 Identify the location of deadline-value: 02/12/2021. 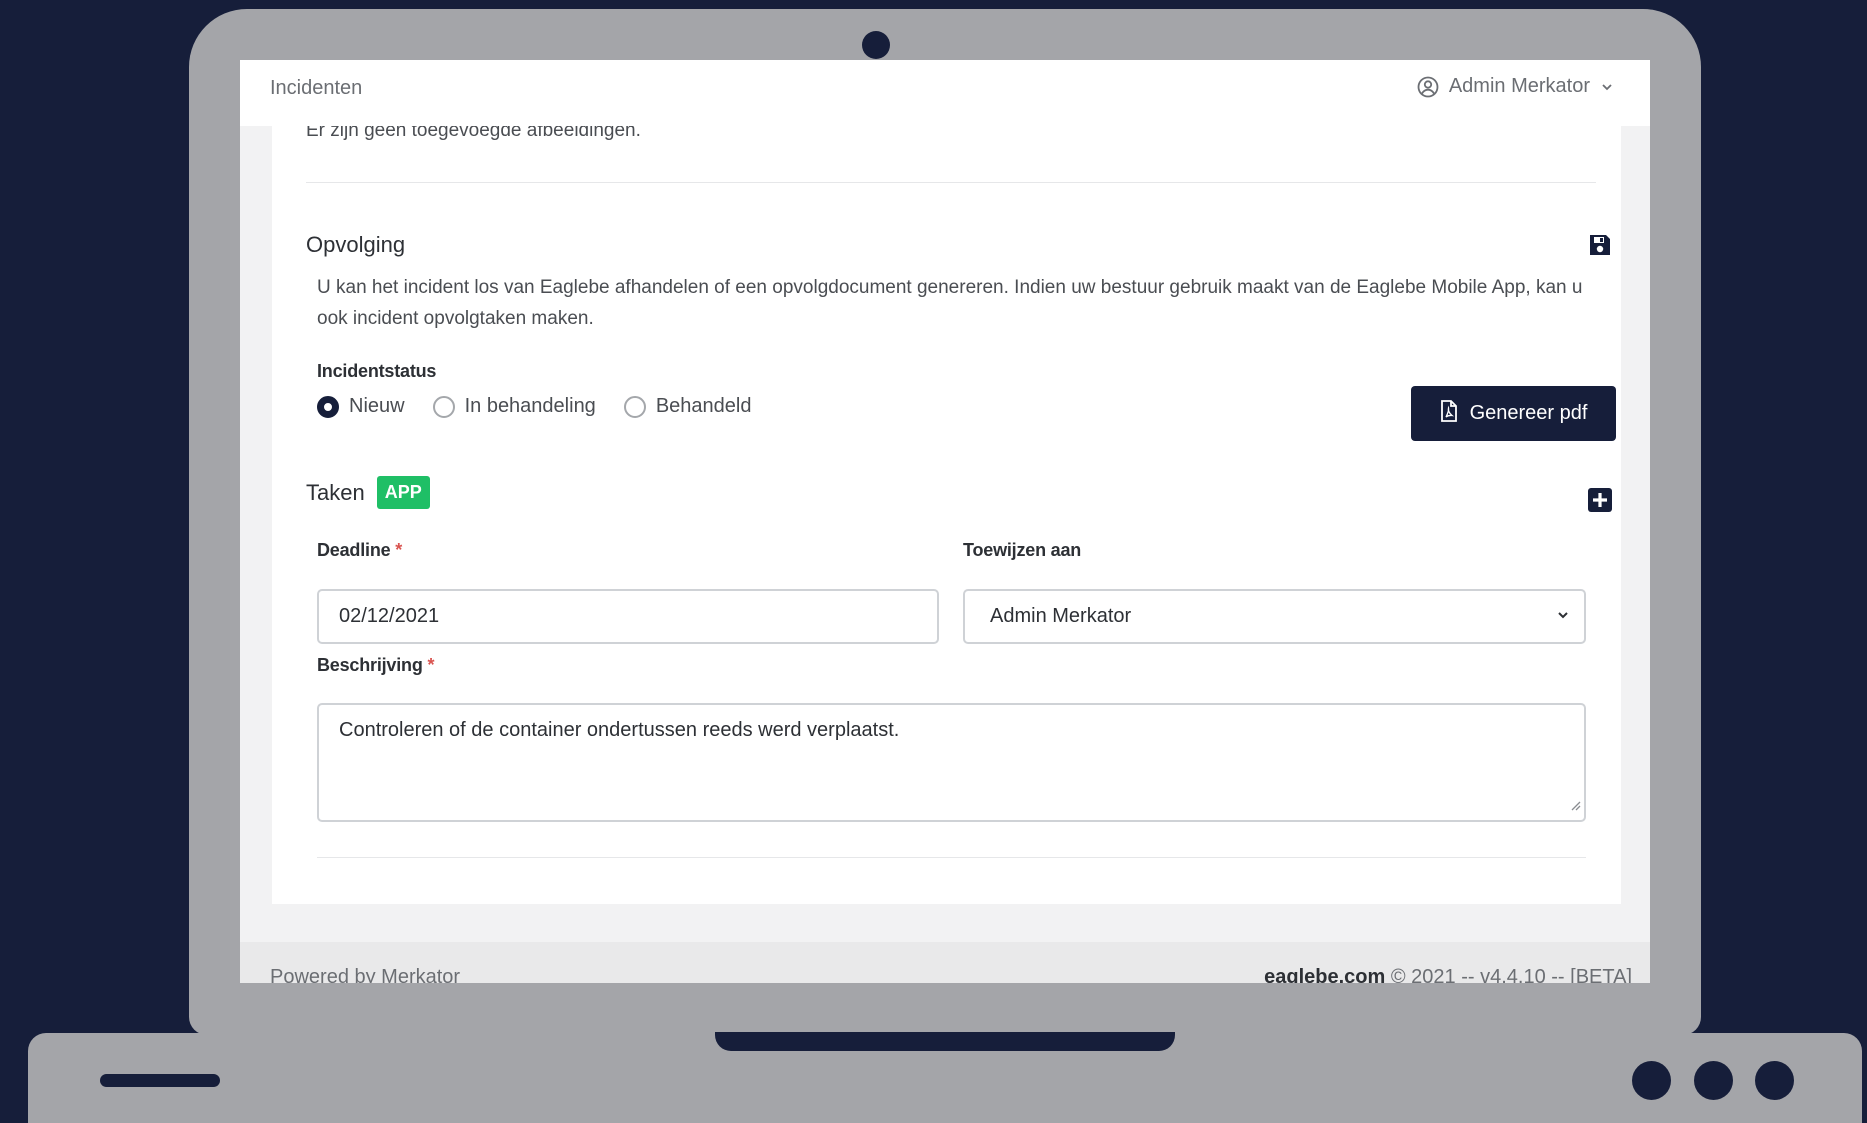
(389, 616).